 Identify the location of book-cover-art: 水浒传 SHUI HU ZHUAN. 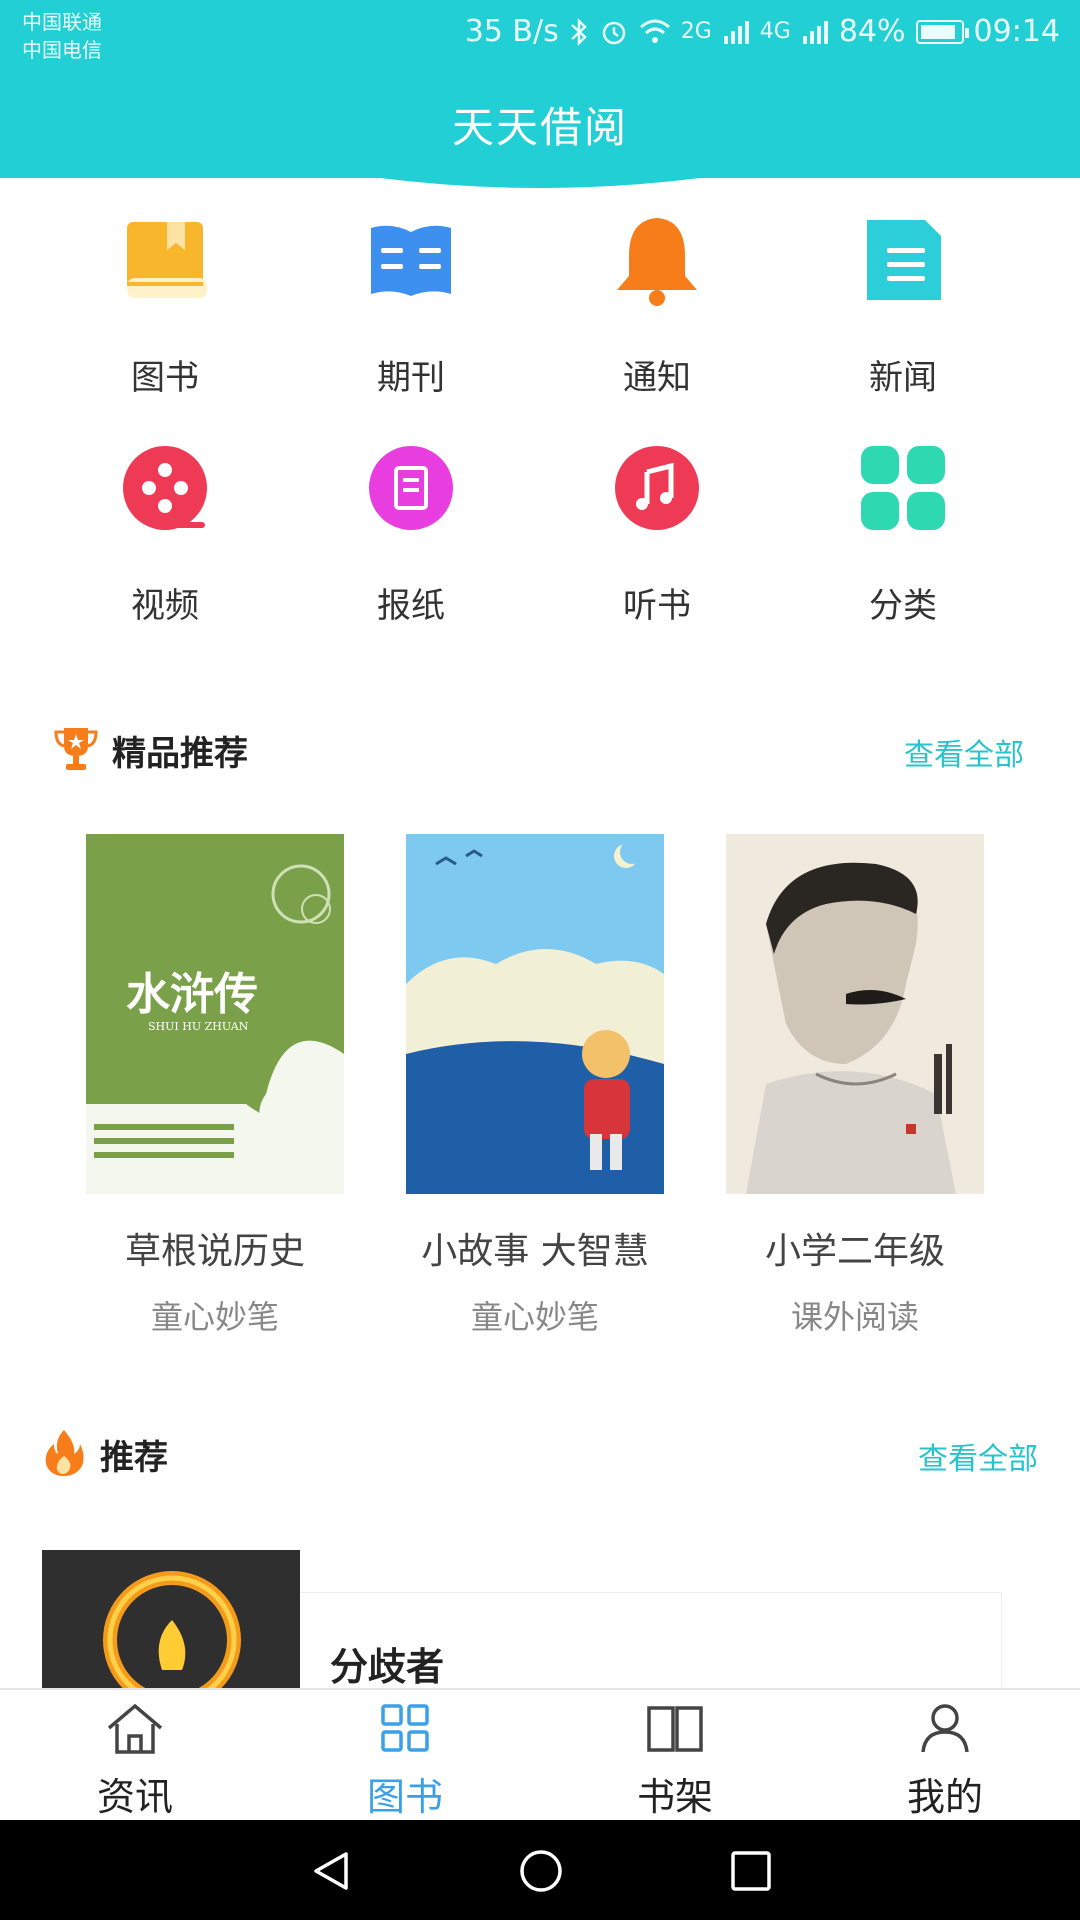
(215, 1014).